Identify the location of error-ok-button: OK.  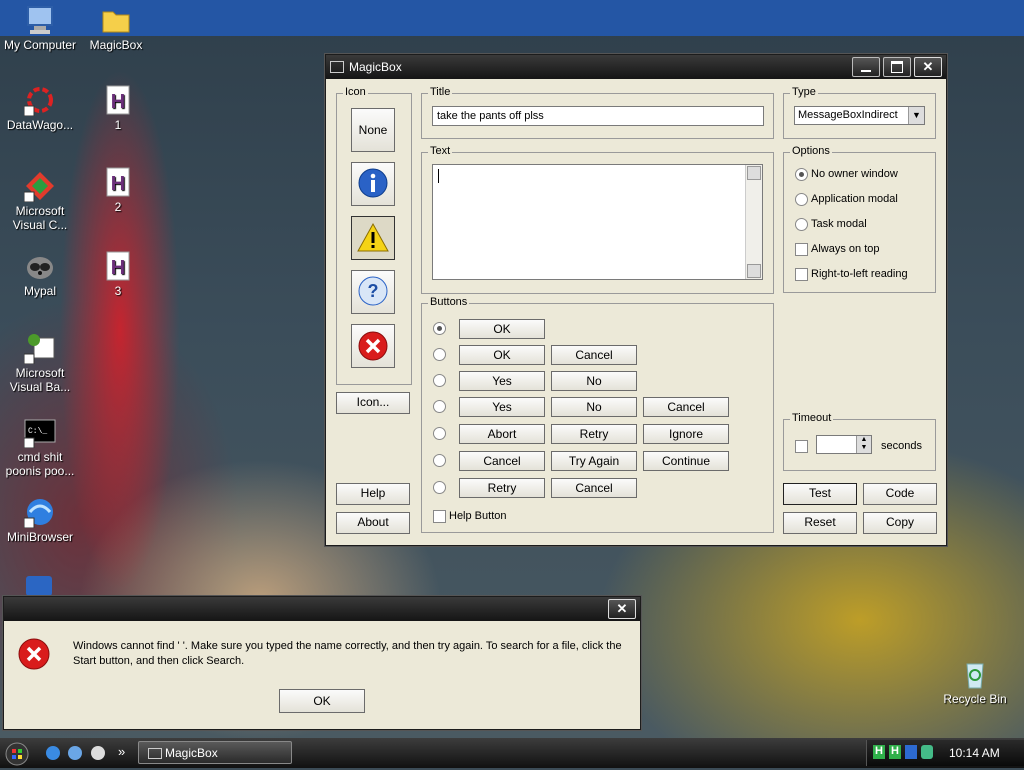
(322, 701).